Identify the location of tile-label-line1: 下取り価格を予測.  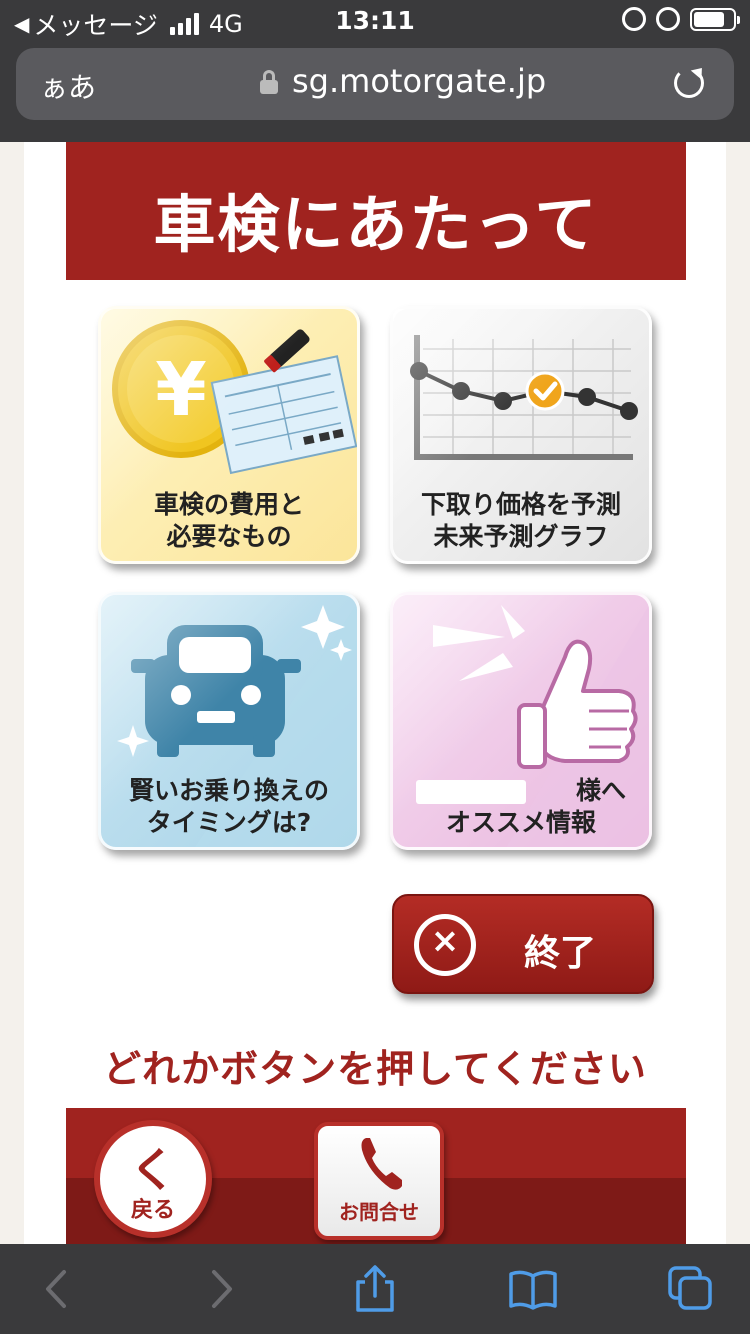
(520, 504).